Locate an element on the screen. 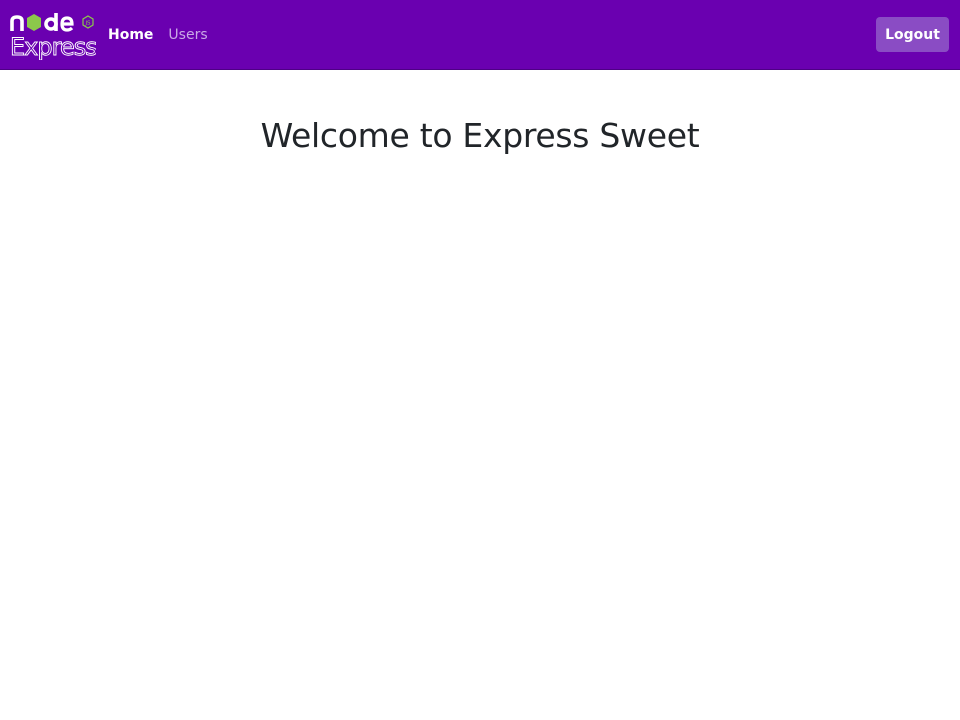  top-navbar: JS Express Home Users Logout is located at coordinates (480, 35).